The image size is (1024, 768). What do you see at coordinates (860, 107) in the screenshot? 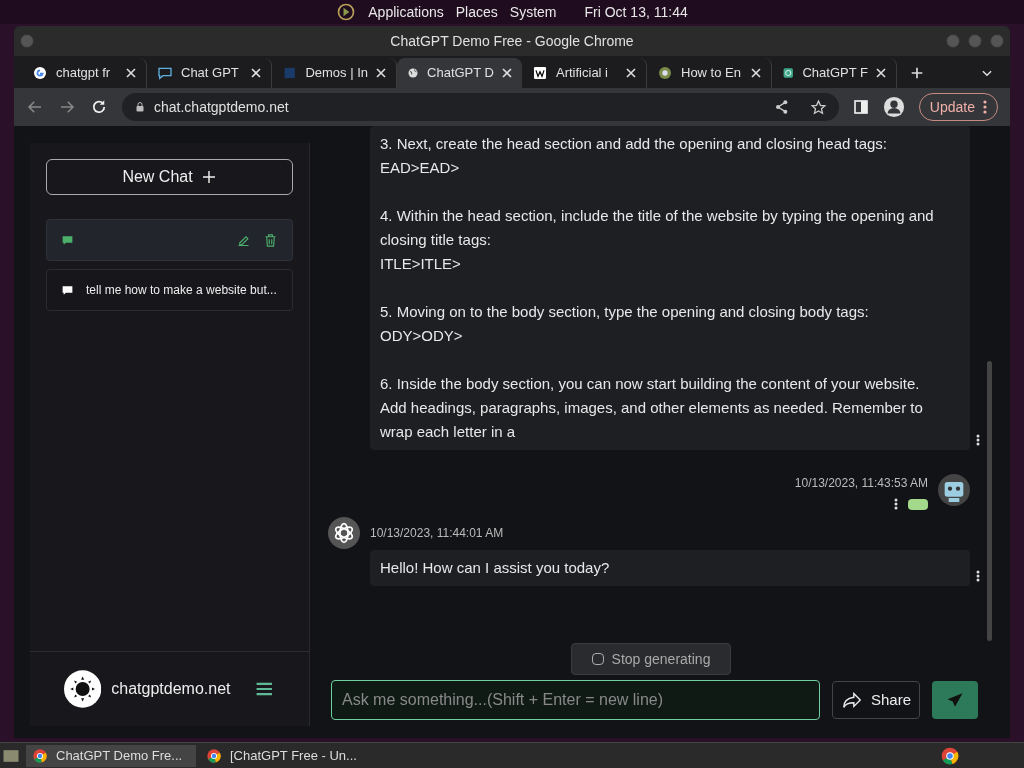
I see `side-panel-icon` at bounding box center [860, 107].